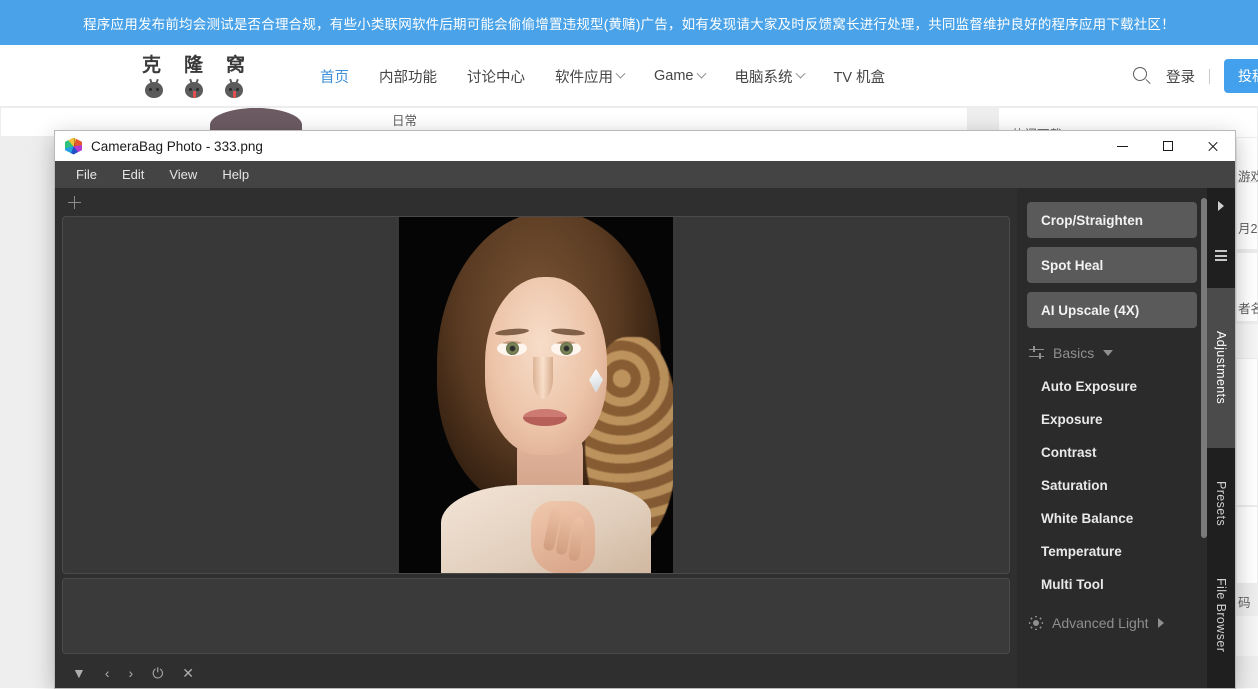 This screenshot has width=1258, height=689. Describe the element at coordinates (152, 63) in the screenshot. I see `logo-char-1: 克` at that location.